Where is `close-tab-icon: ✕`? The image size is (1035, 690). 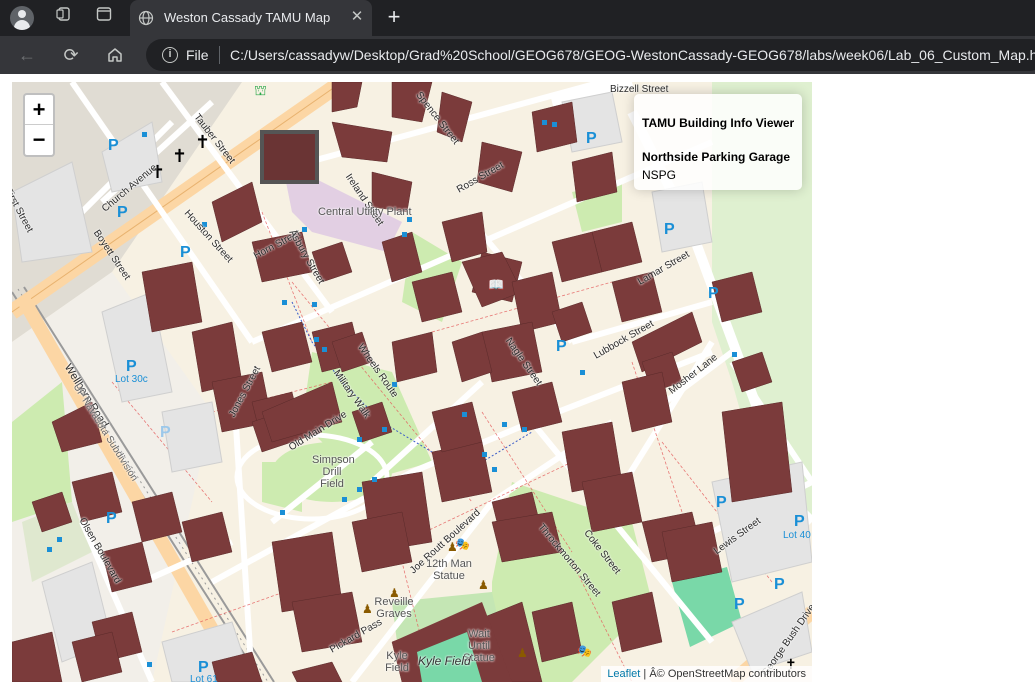
close-tab-icon: ✕ is located at coordinates (357, 17).